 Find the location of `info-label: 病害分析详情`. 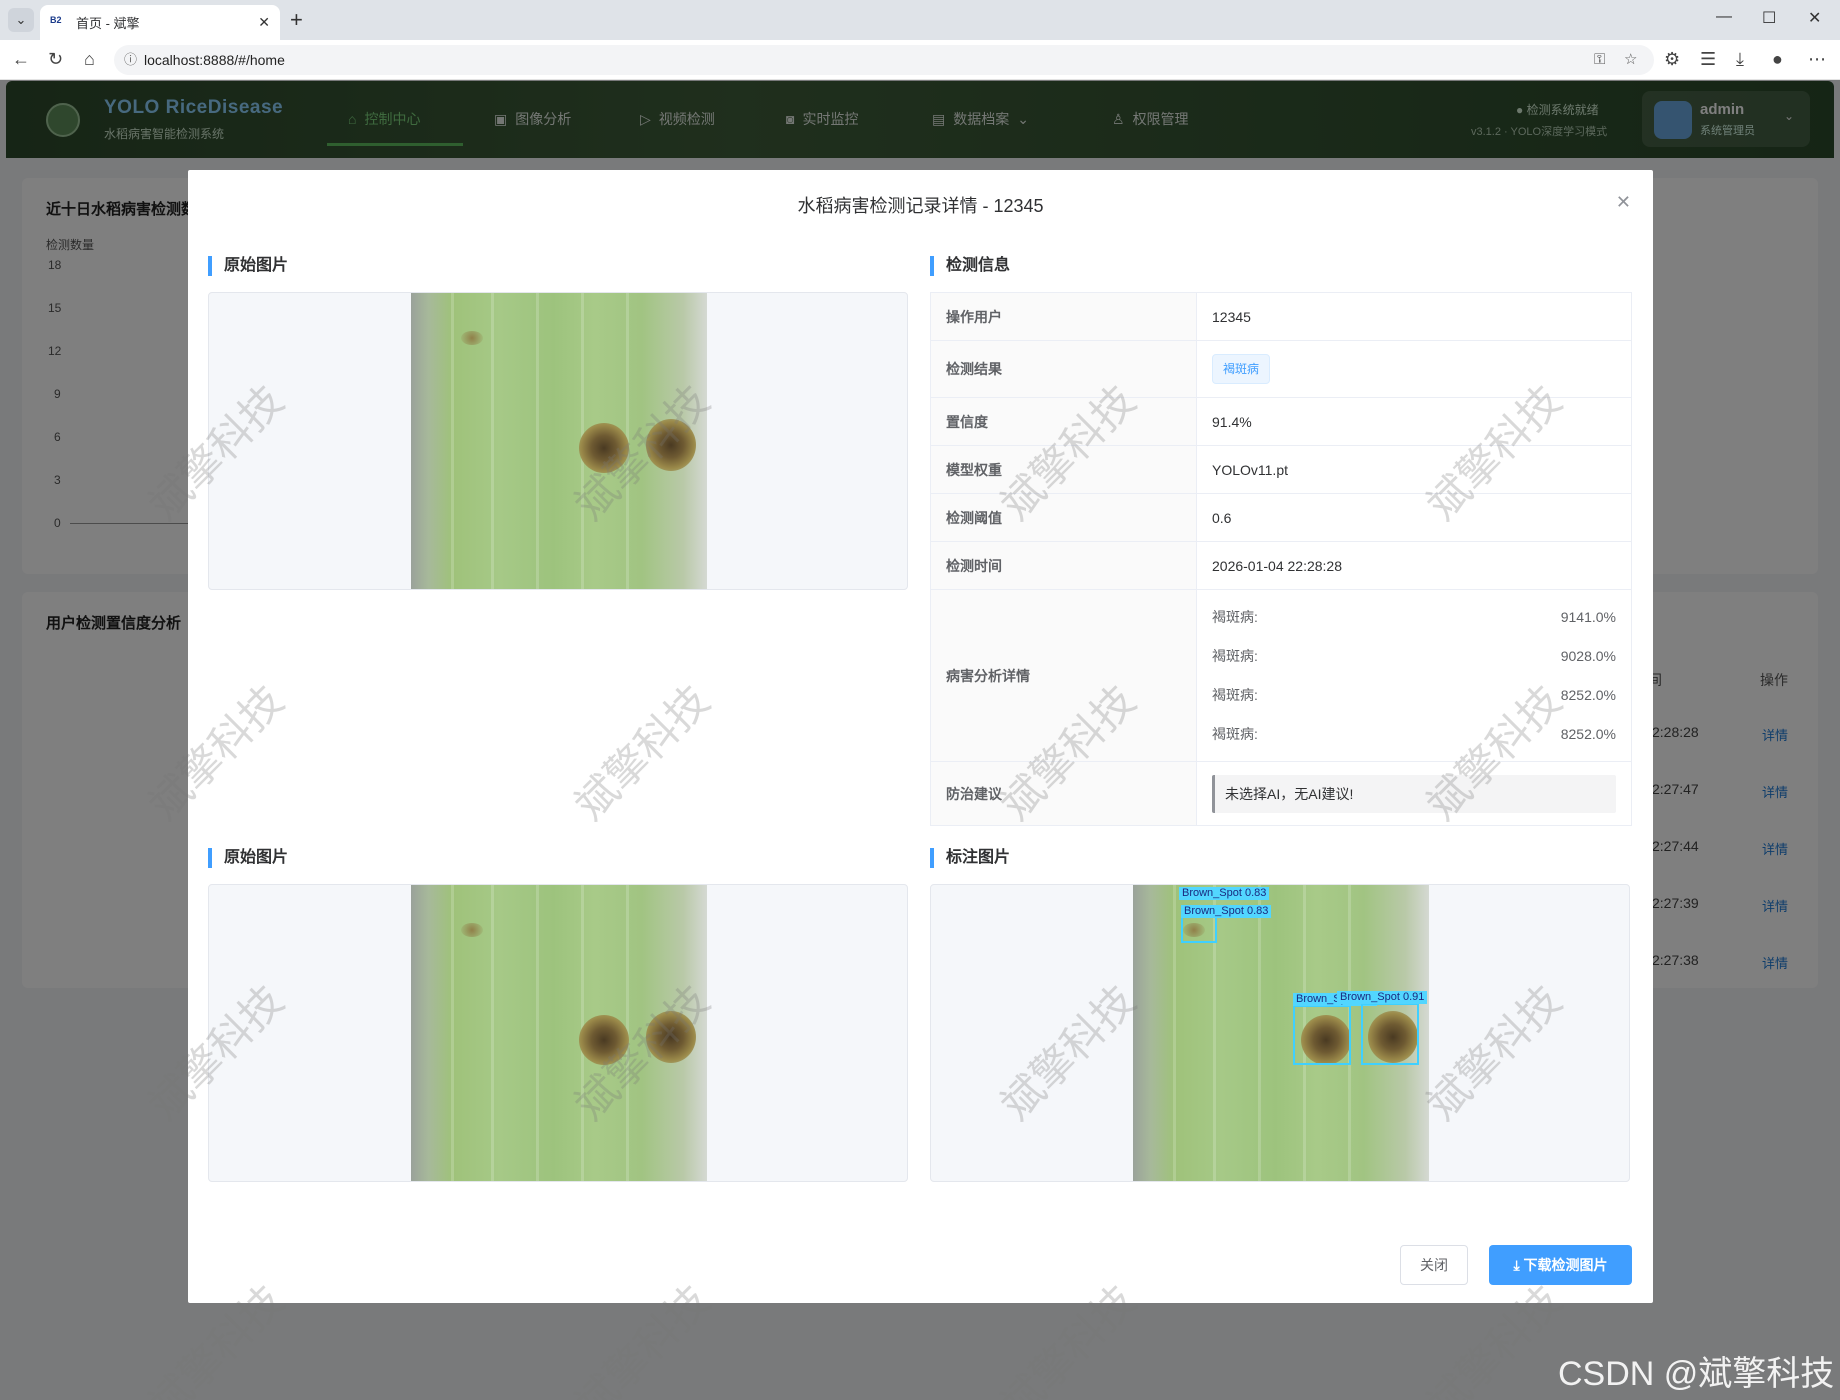

info-label: 病害分析详情 is located at coordinates (1063, 675).